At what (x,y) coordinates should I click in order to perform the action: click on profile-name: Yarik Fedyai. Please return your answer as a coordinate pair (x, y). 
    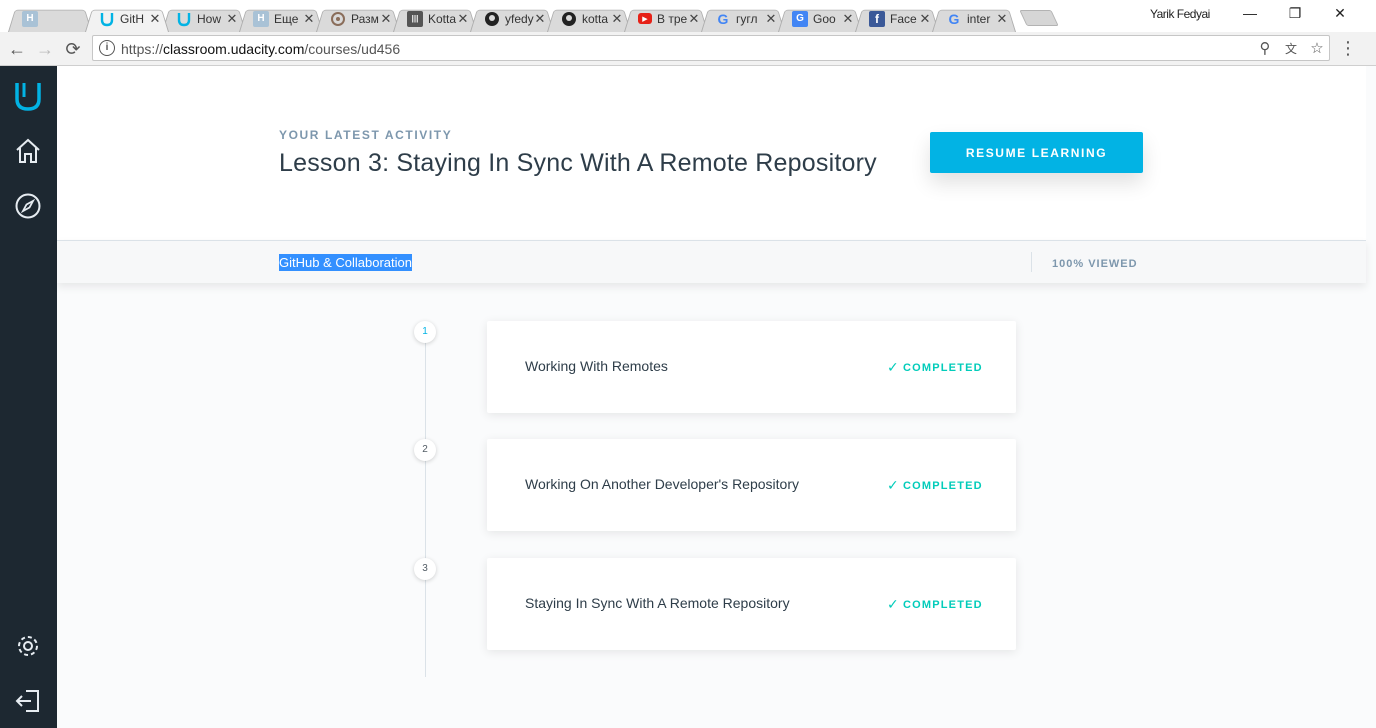
    Looking at the image, I should click on (1180, 14).